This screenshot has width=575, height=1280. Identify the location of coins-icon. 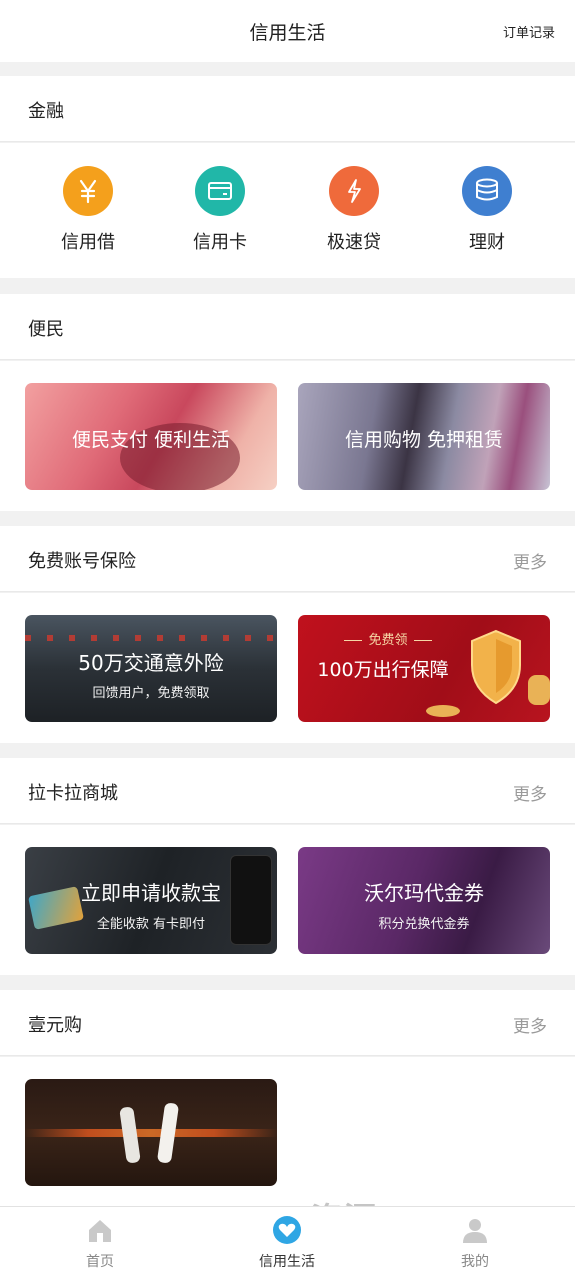
(487, 191).